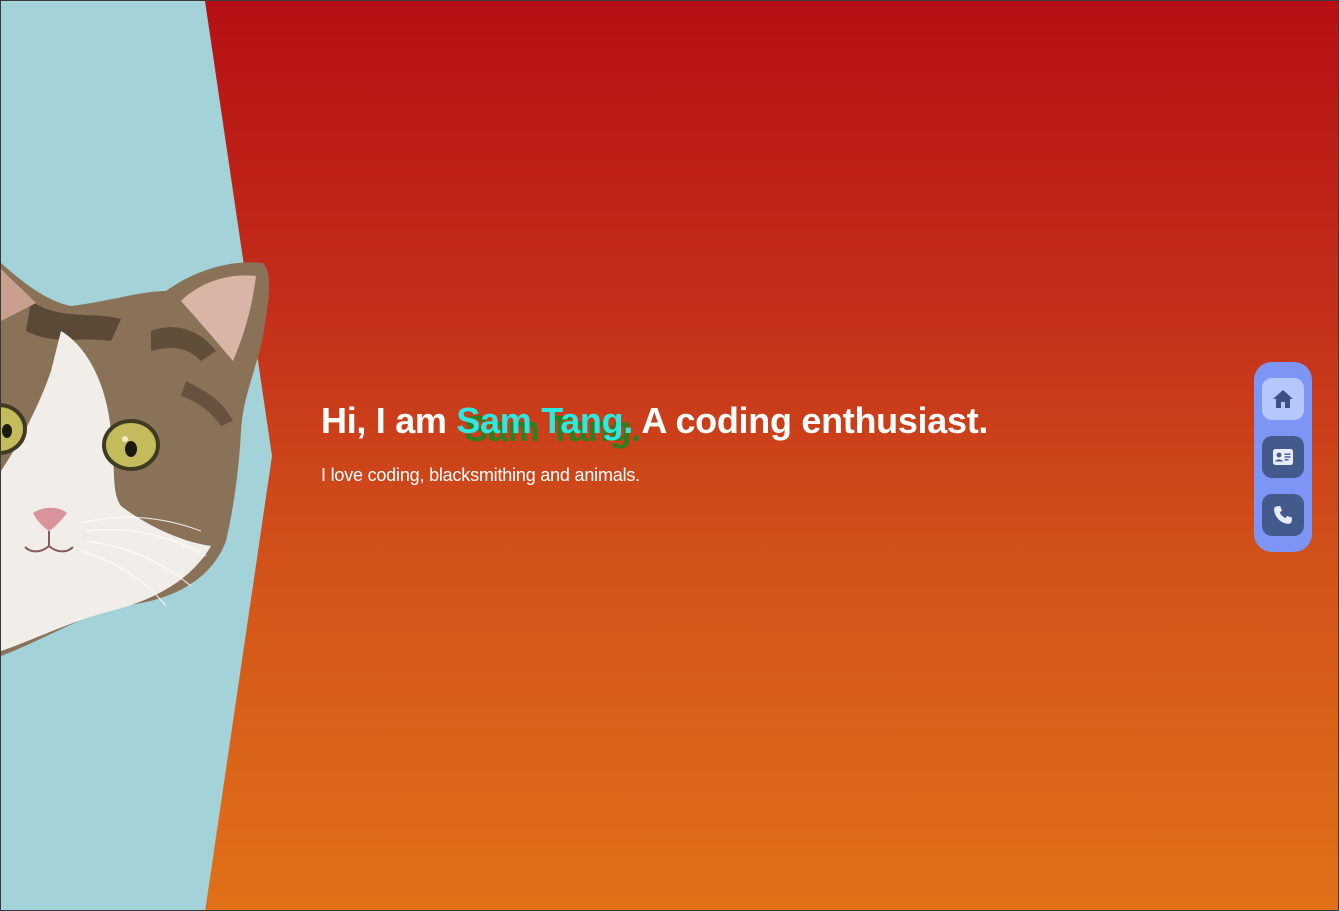 This screenshot has height=911, width=1339. I want to click on name-highlight: Sam Tang. Sam Tang., so click(548, 424).